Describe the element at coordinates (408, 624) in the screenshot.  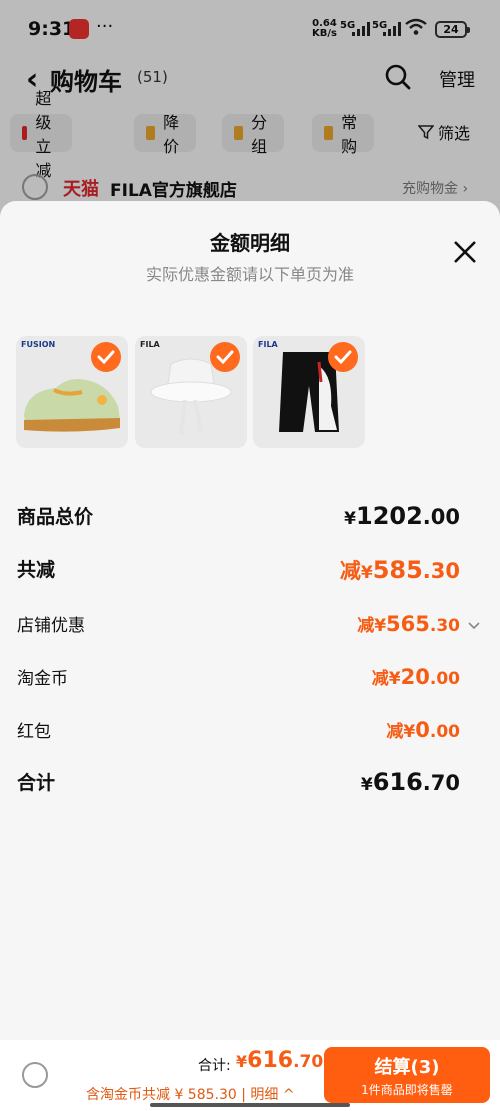
I see `store-discount-value: 减¥565.30` at that location.